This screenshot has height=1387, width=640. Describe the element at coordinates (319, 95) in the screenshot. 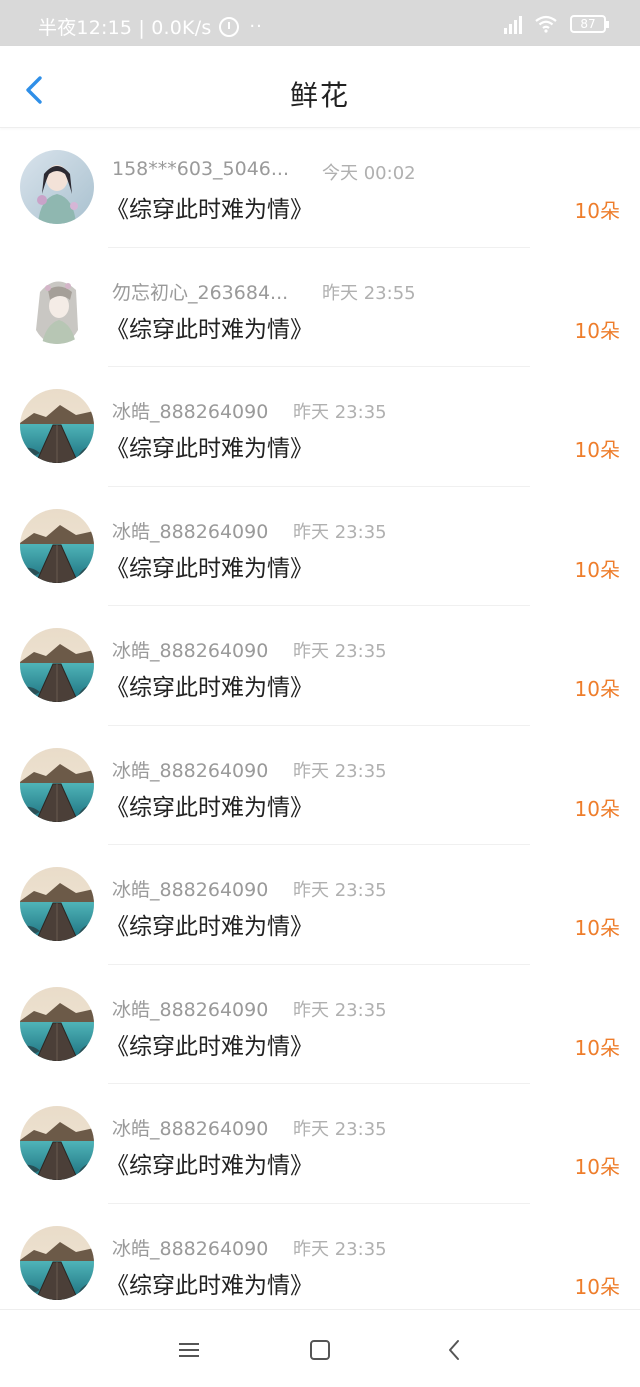

I see `page-title: 鲜花` at that location.